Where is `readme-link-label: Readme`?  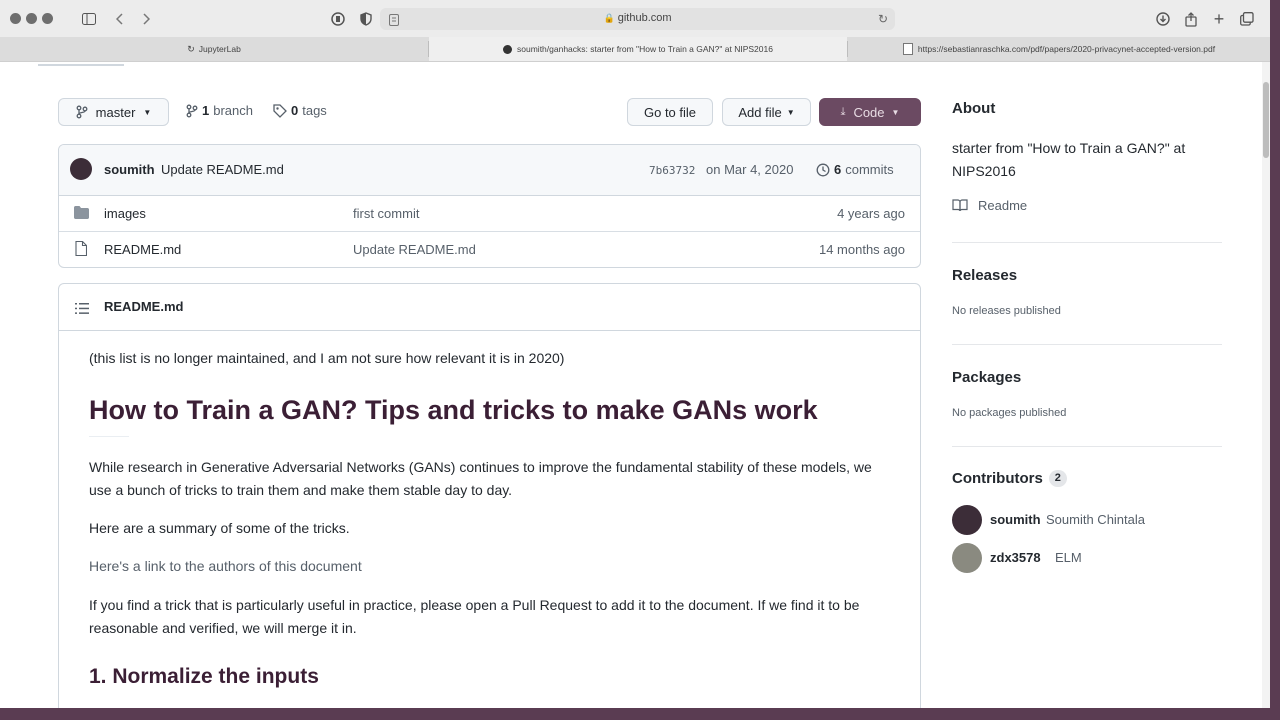 readme-link-label: Readme is located at coordinates (1003, 205).